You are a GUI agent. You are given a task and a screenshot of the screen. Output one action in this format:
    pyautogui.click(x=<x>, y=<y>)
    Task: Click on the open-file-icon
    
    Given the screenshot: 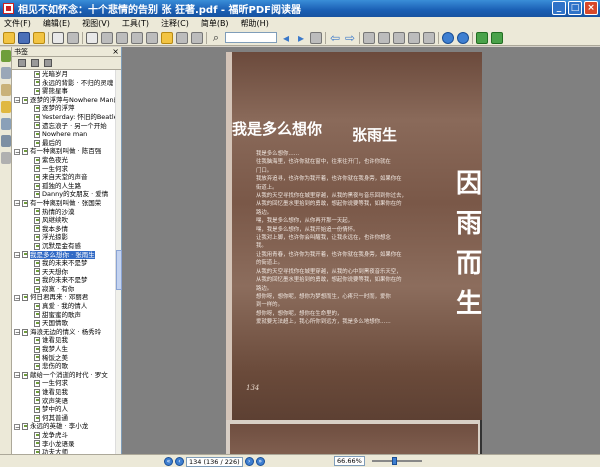 What is the action you would take?
    pyautogui.click(x=9, y=37)
    